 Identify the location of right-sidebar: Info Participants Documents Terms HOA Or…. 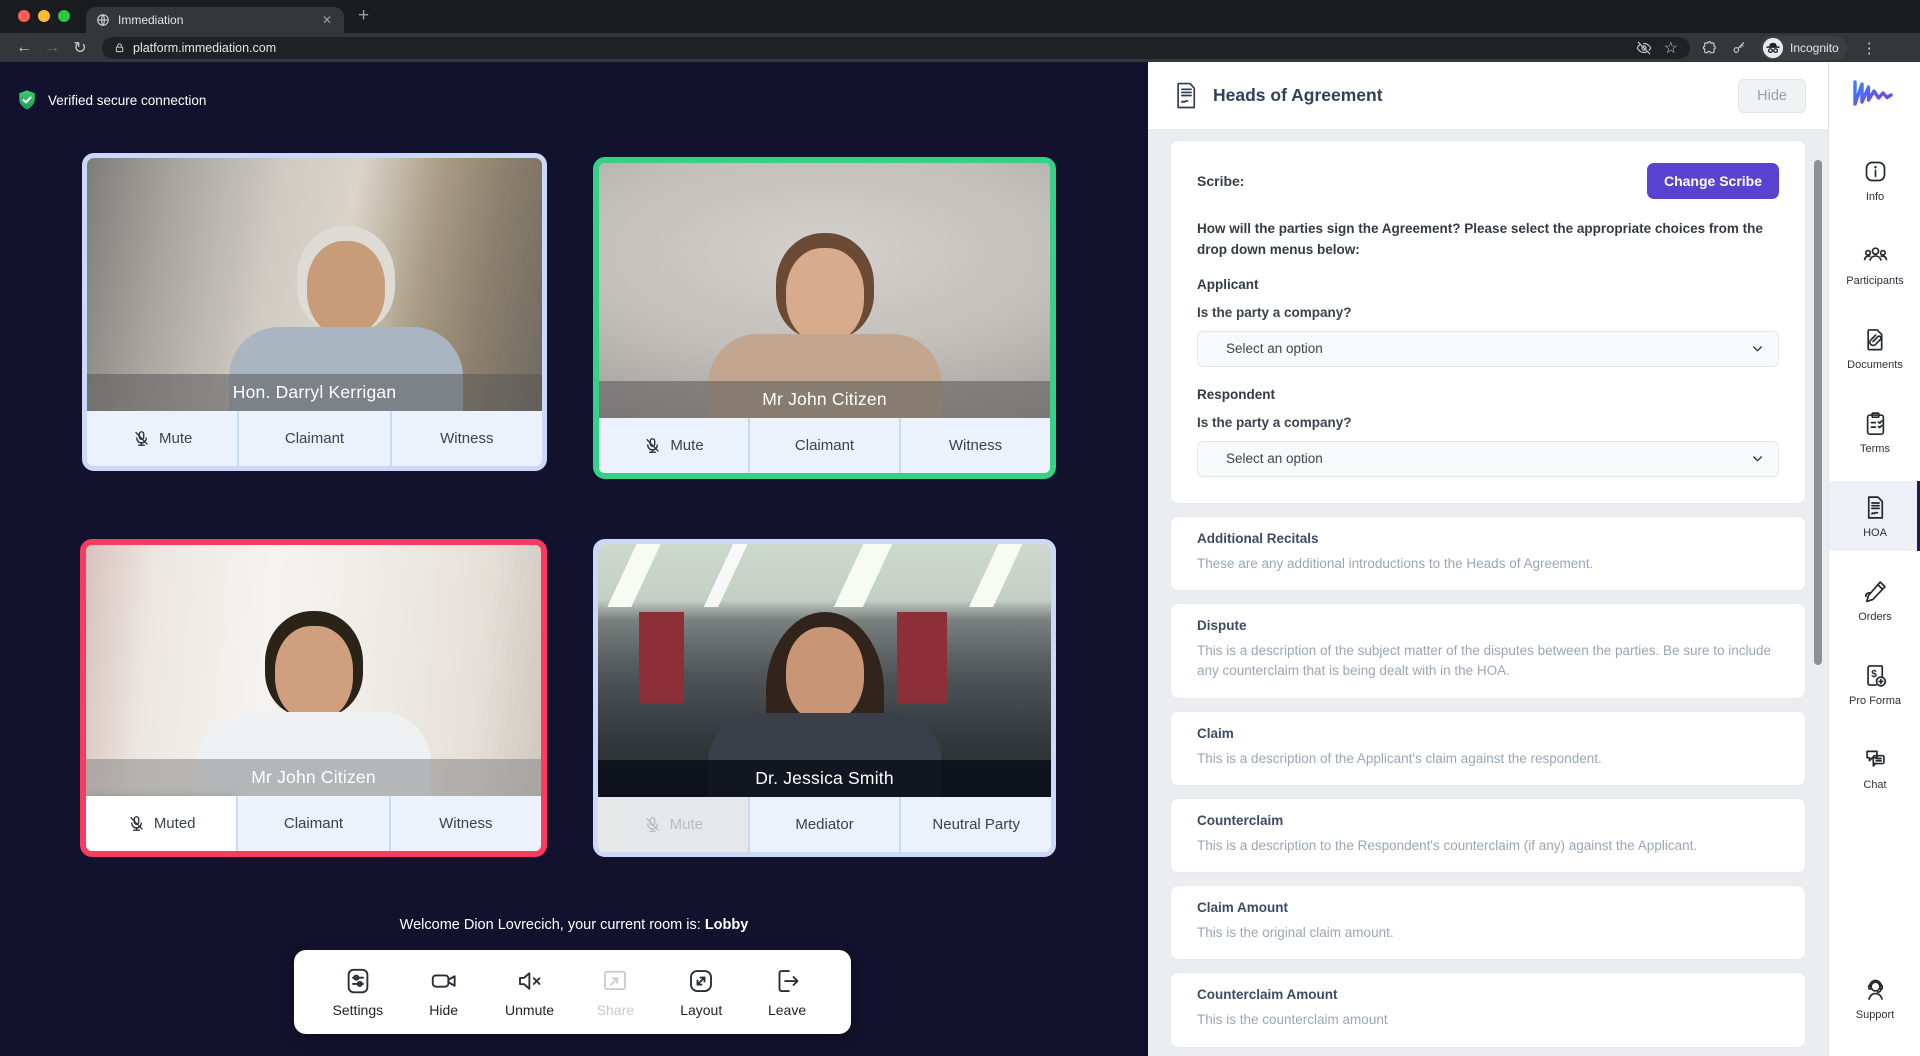
(1874, 559).